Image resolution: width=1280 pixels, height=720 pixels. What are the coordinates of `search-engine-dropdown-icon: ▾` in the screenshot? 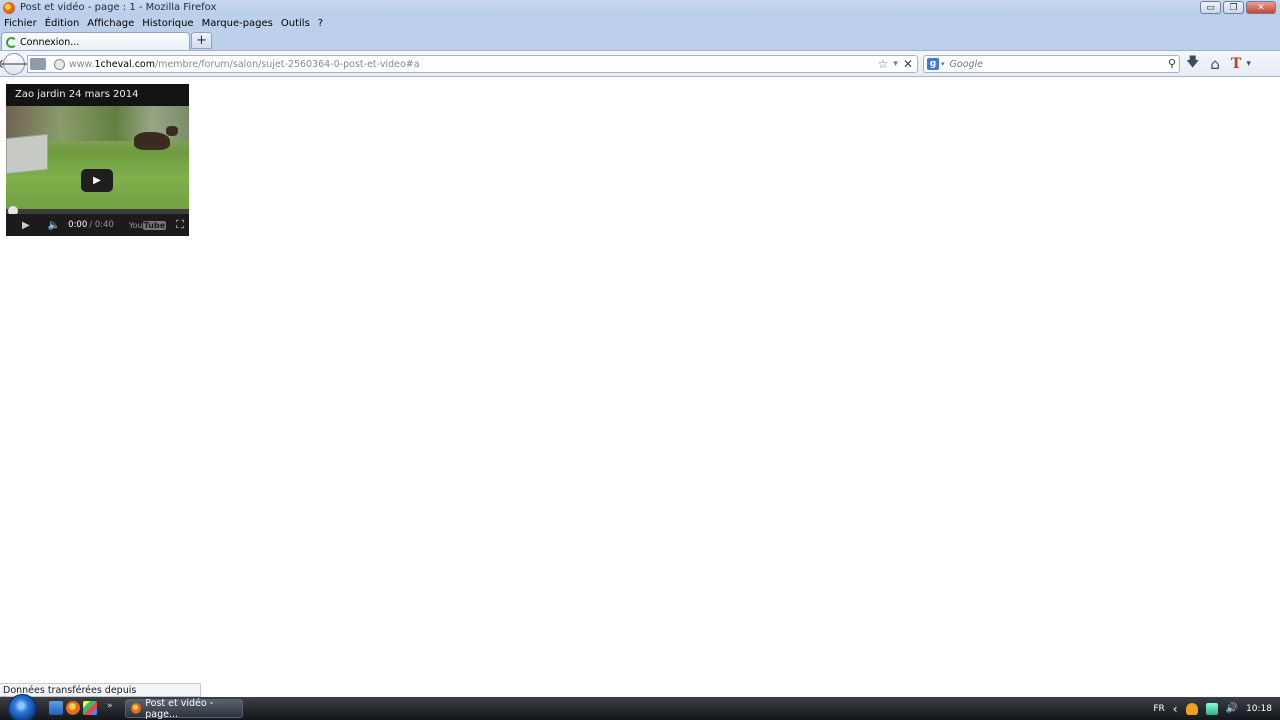 It's located at (943, 64).